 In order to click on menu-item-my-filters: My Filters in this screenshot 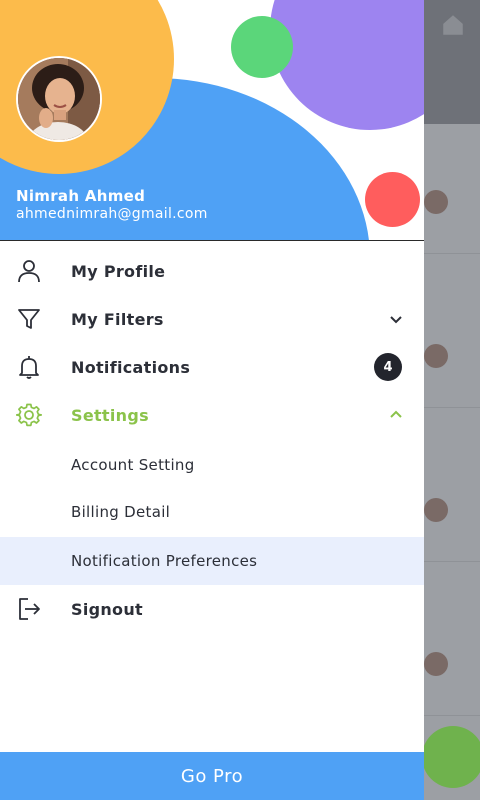, I will do `click(212, 319)`.